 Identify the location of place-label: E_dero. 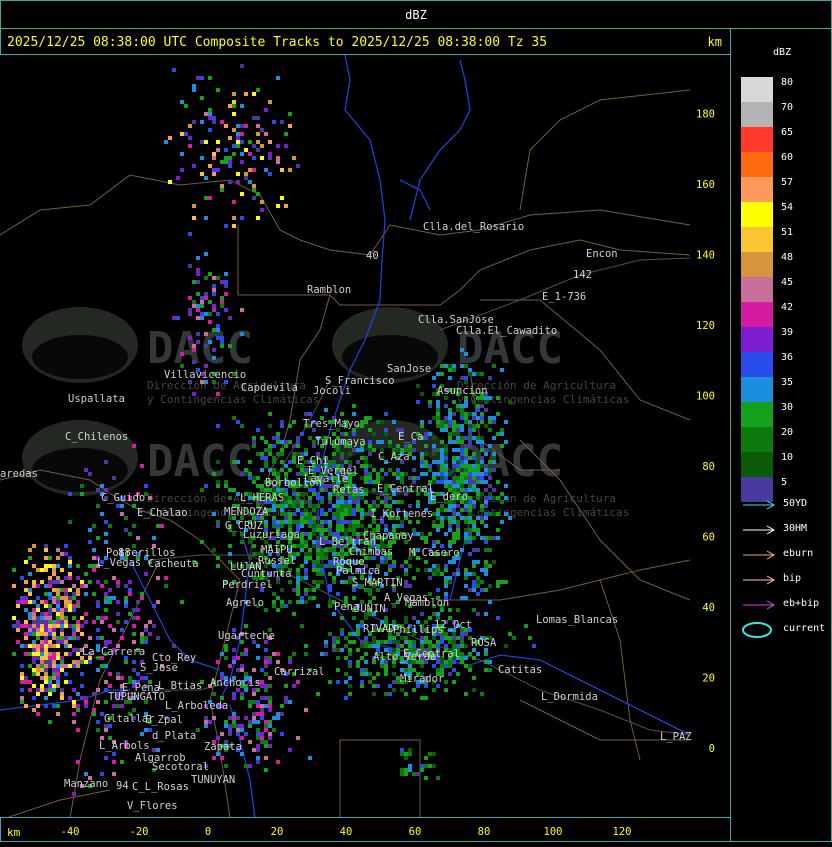
(449, 497).